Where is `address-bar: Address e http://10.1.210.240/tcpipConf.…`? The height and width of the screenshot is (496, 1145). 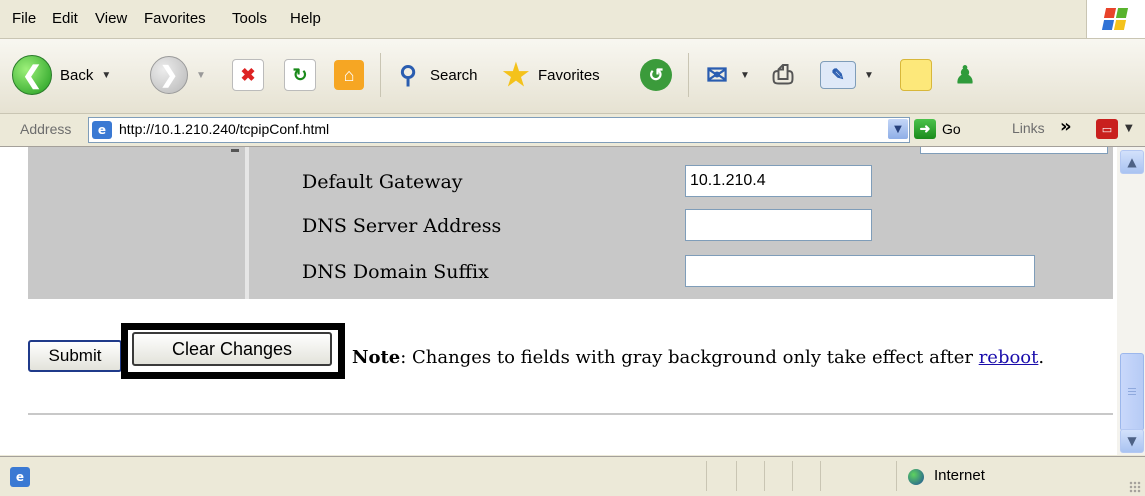
address-bar: Address e http://10.1.210.240/tcpipConf.… is located at coordinates (572, 130).